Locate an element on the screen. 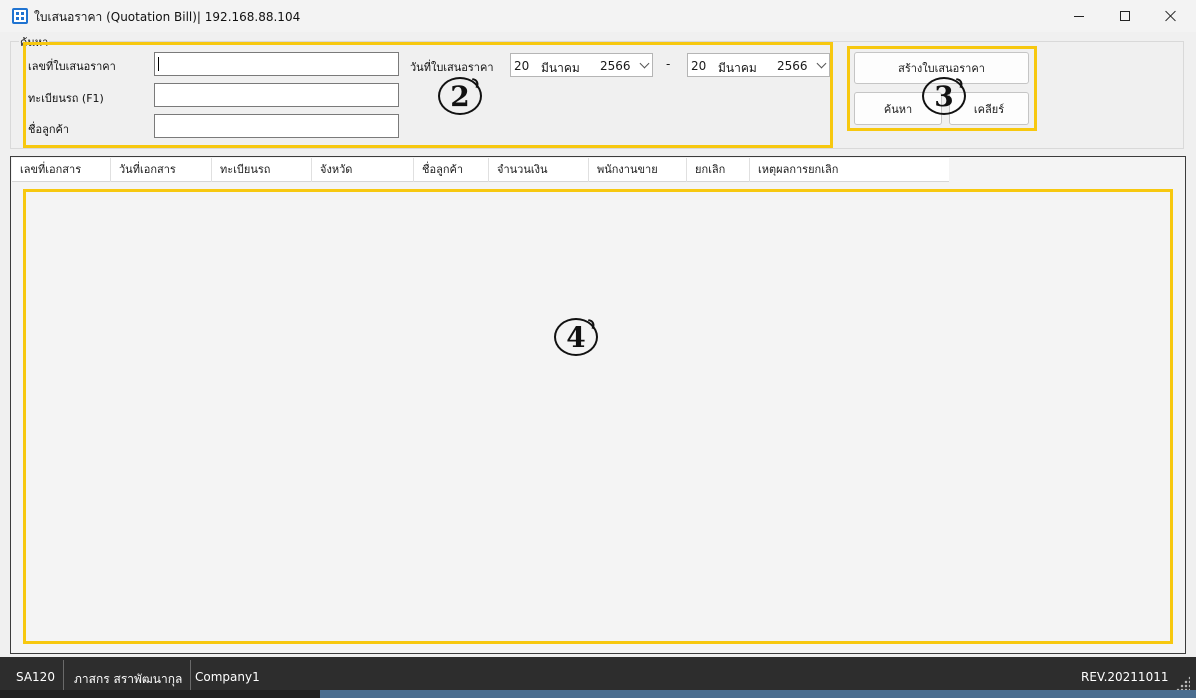 This screenshot has height=698, width=1196. maximize-button is located at coordinates (1125, 16).